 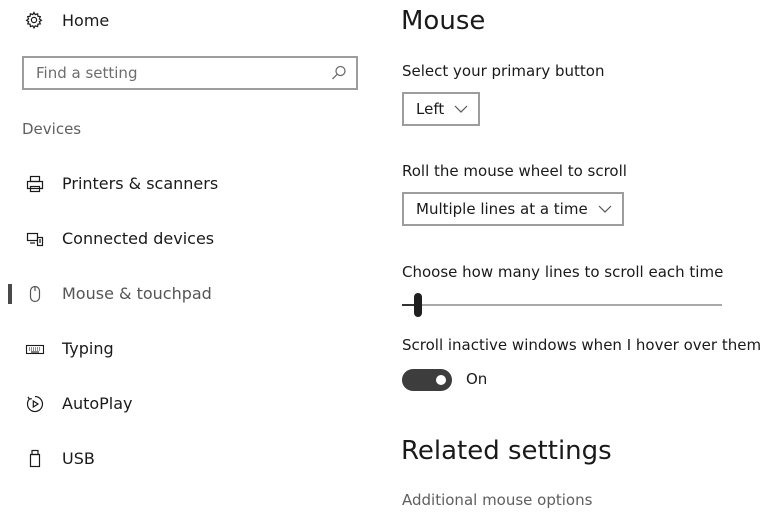 I want to click on home-label: Home, so click(x=86, y=20).